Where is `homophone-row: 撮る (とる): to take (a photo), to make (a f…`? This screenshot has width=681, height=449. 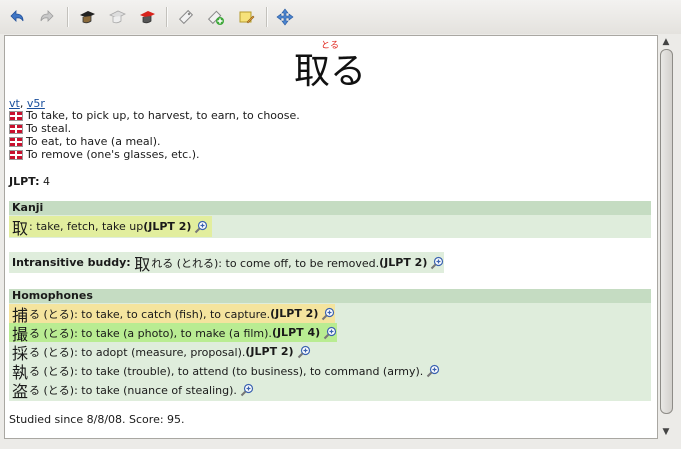
homophone-row: 撮る (とる): to take (a photo), to make (a f… is located at coordinates (173, 333).